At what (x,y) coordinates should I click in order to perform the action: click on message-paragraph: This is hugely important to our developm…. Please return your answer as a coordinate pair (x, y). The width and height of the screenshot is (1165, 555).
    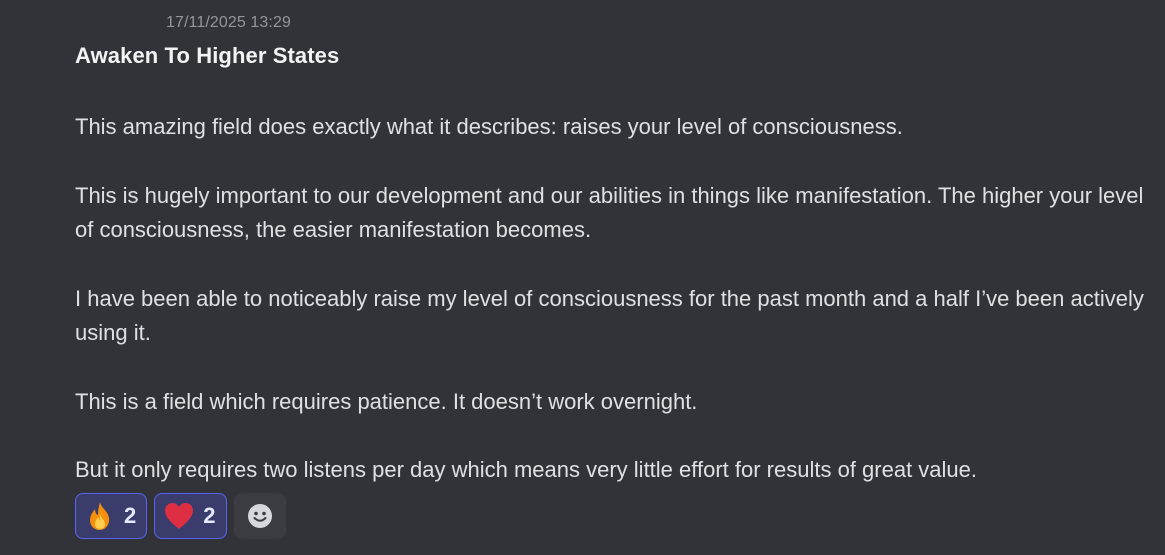
    Looking at the image, I should click on (609, 212).